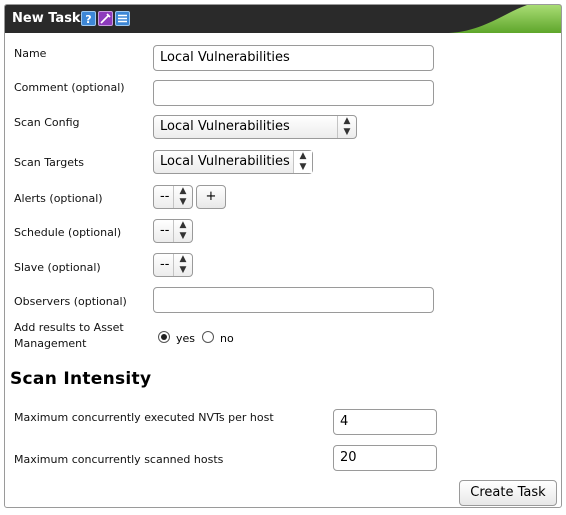 This screenshot has height=515, width=566. Describe the element at coordinates (46, 18) in the screenshot. I see `dialog-title: New Task` at that location.